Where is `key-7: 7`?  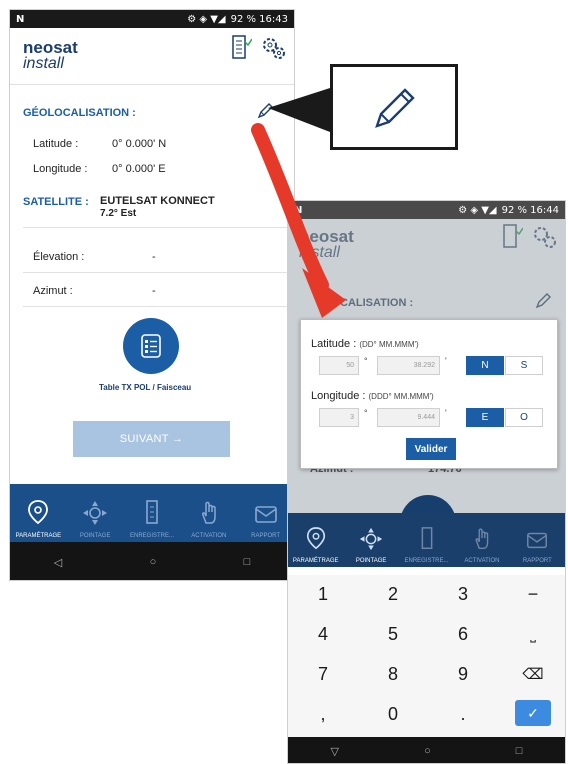 key-7: 7 is located at coordinates (323, 674).